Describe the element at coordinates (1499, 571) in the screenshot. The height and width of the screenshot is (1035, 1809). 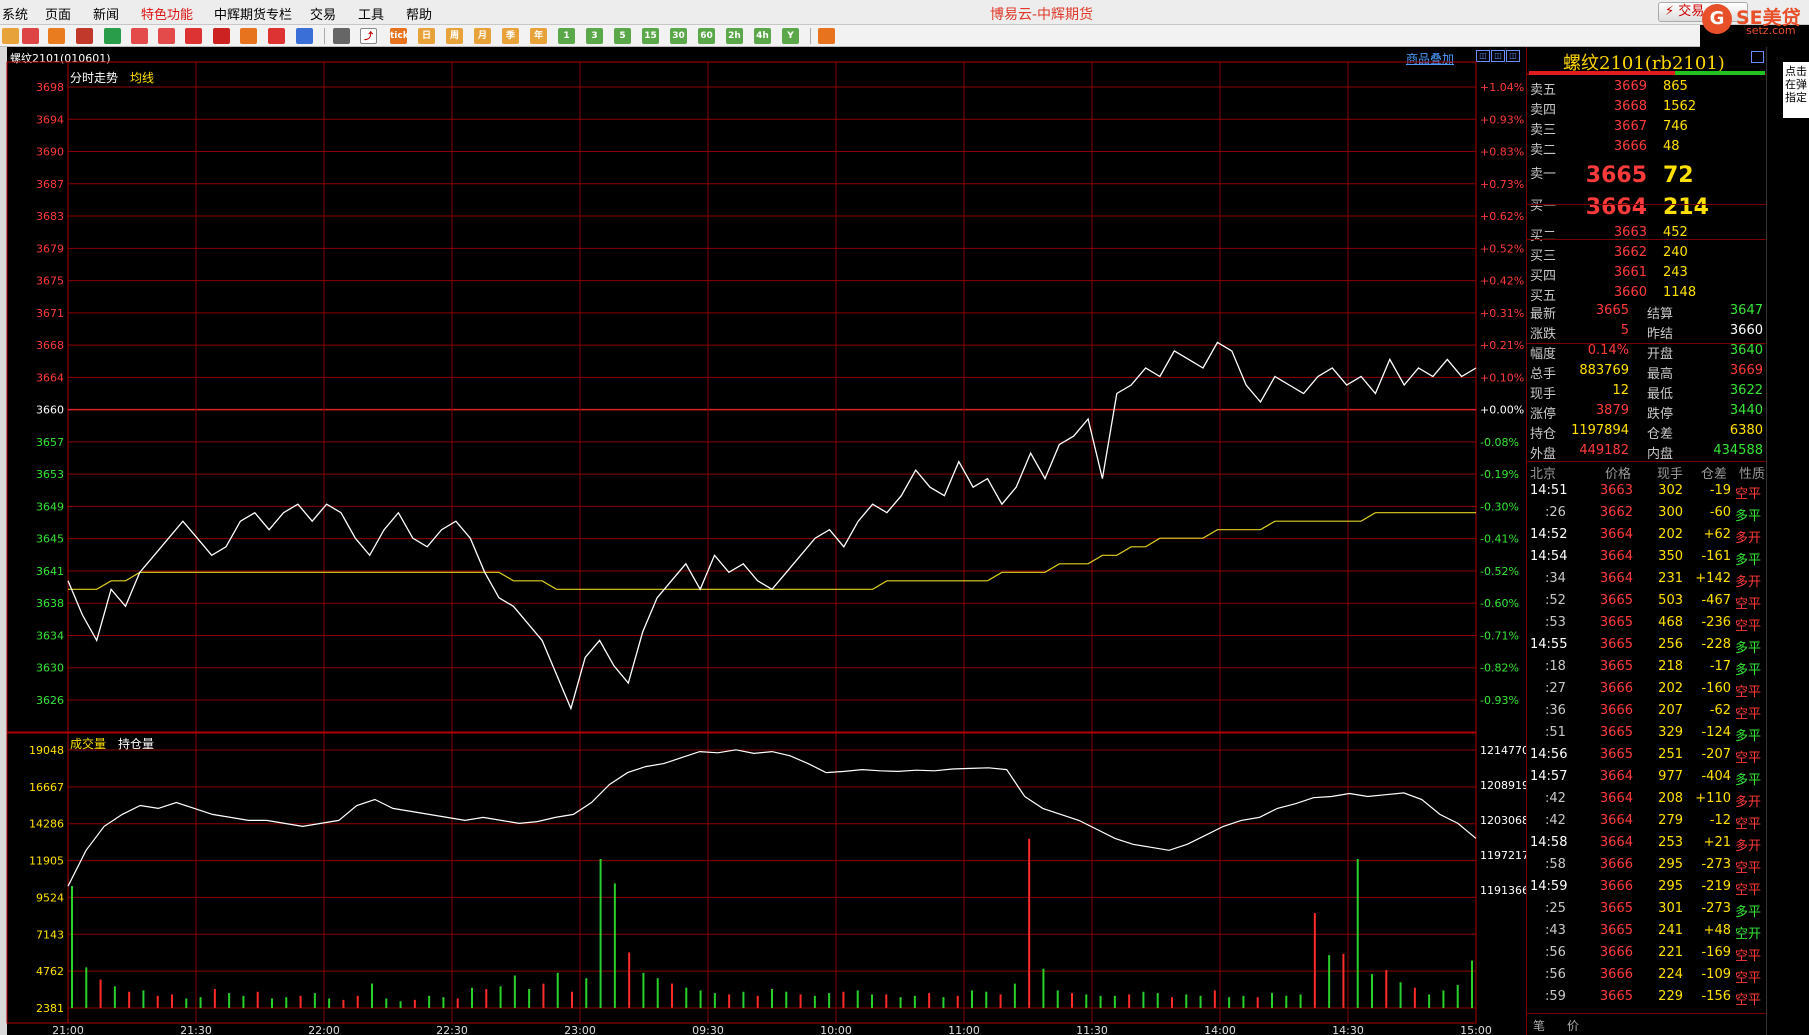
I see `pct-tick-label: -0.52%` at that location.